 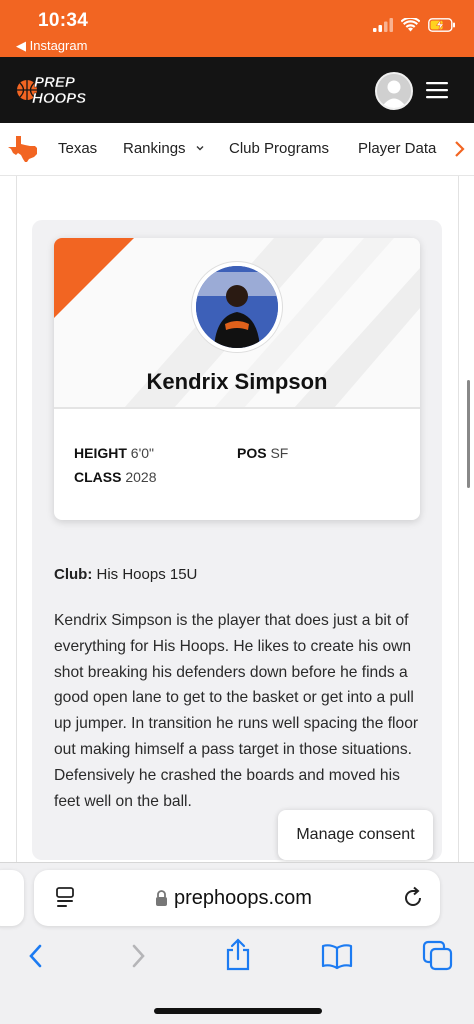 I want to click on bookmarks-icon, so click(x=337, y=956).